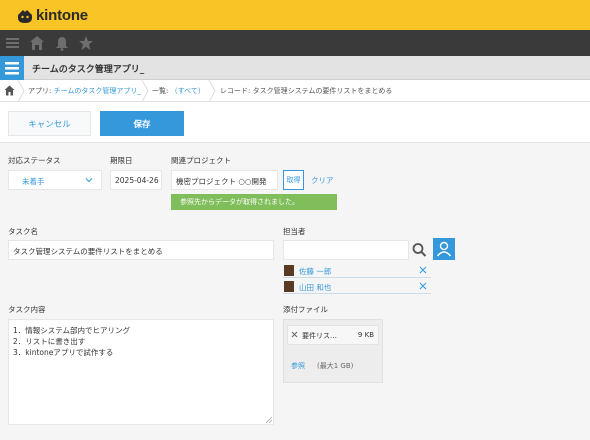 This screenshot has height=440, width=590. Describe the element at coordinates (315, 271) in the screenshot. I see `member-name: 佐藤 一郎` at that location.